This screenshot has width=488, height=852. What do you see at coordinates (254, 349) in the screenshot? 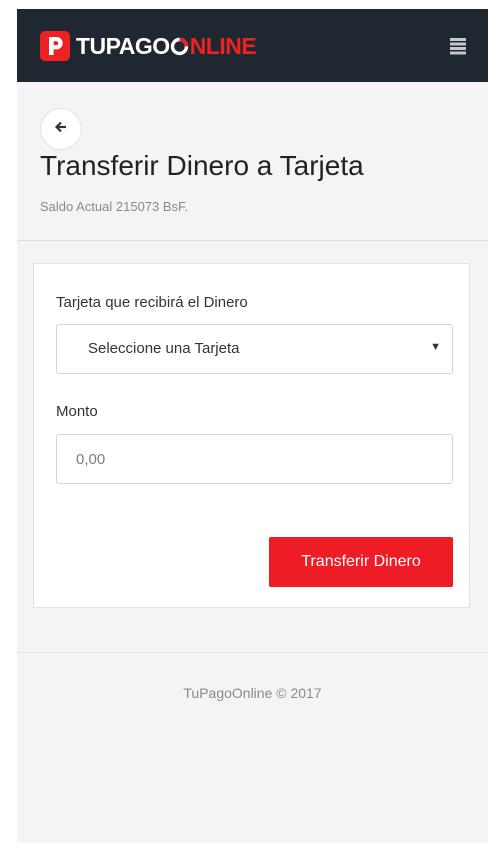
I see `card-select: Seleccione una Tarjeta ▼` at bounding box center [254, 349].